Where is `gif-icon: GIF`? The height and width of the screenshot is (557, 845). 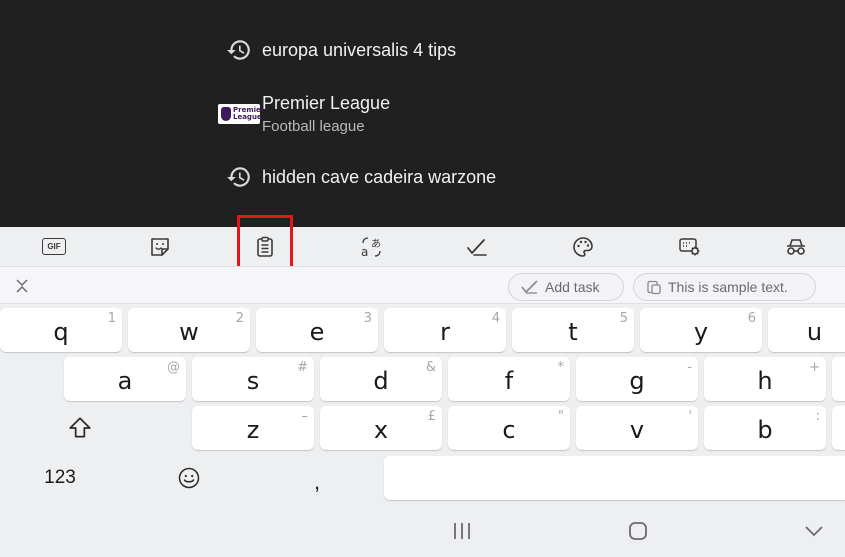
gif-icon: GIF is located at coordinates (54, 246).